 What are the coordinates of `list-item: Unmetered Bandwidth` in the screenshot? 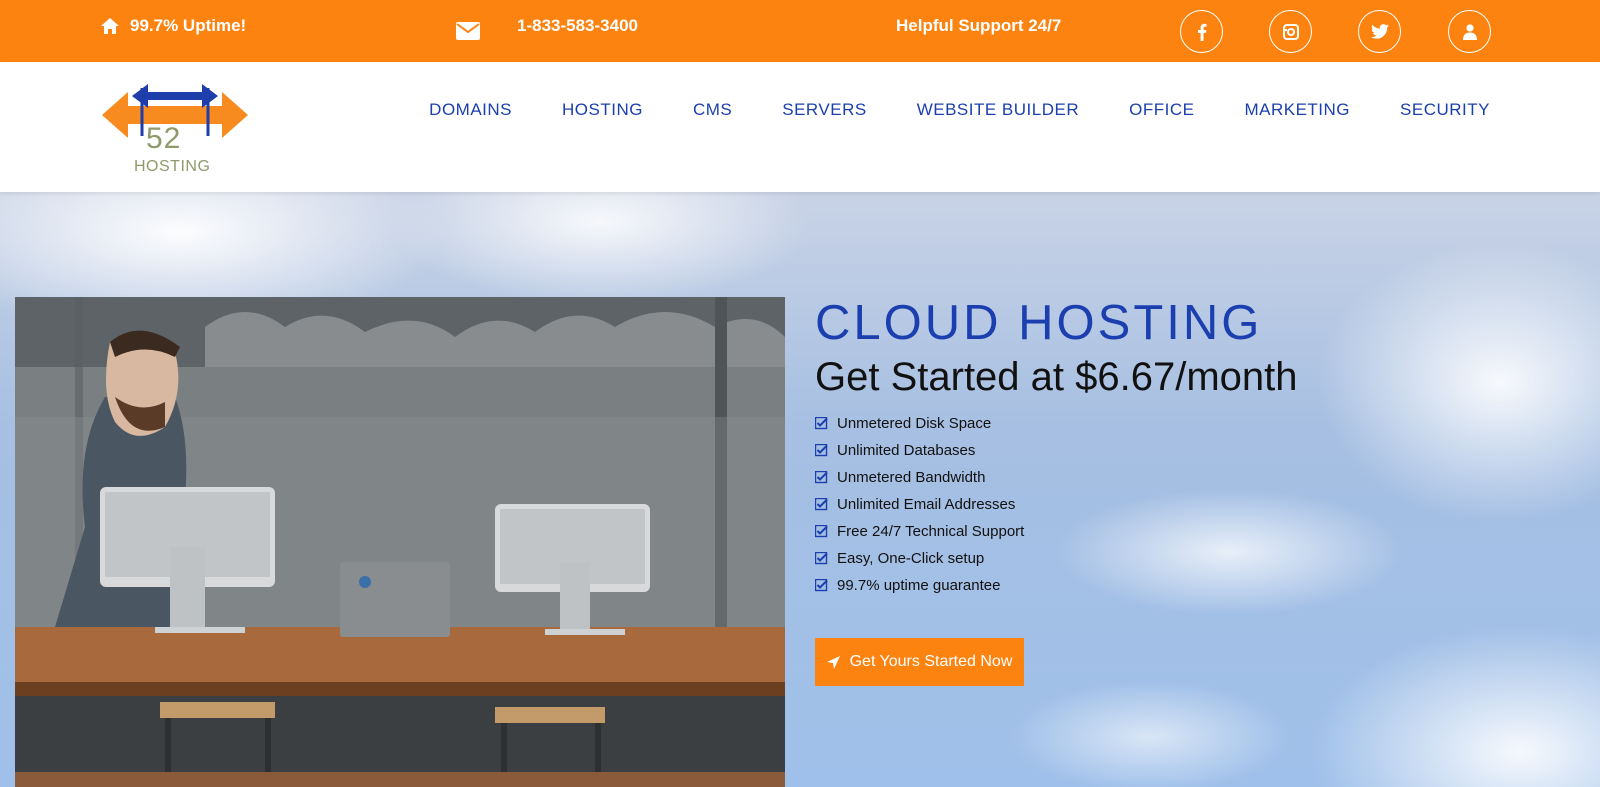 It's located at (1165, 477).